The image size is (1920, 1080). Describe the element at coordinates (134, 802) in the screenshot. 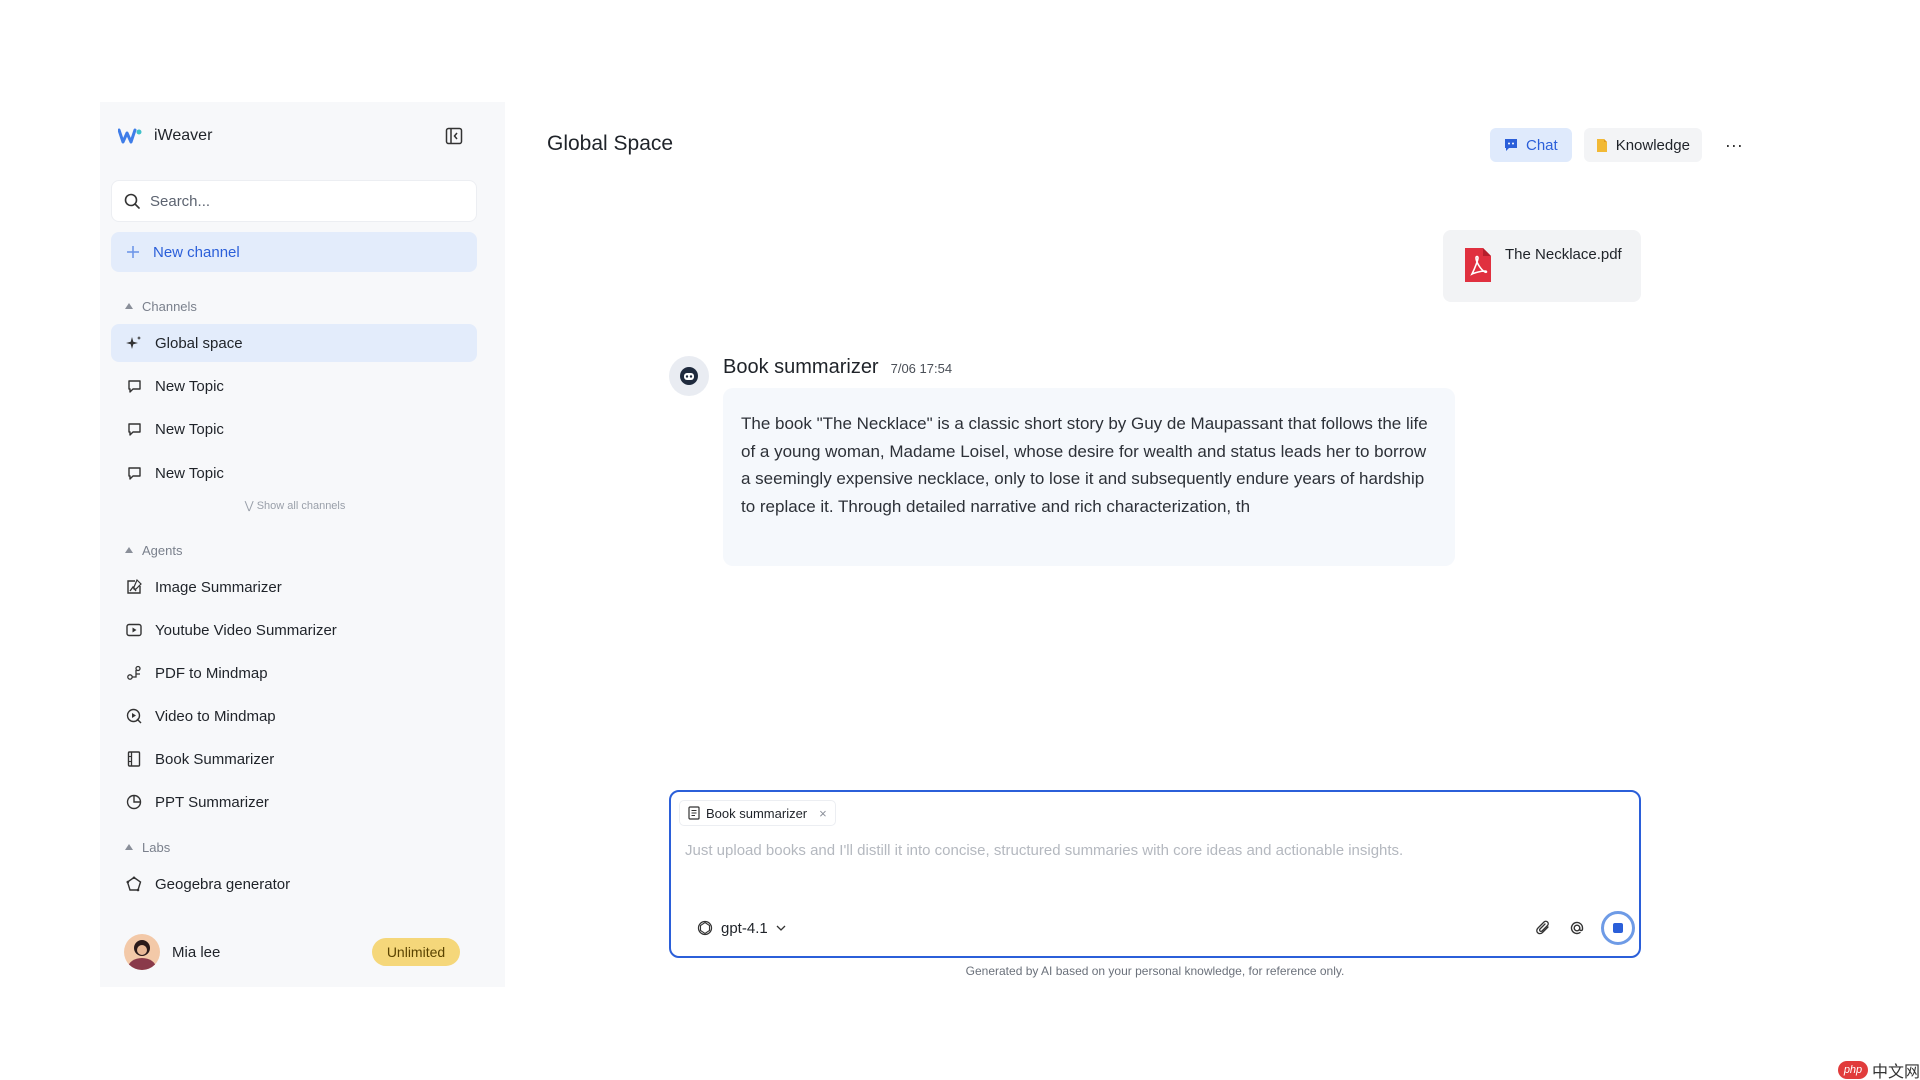

I see `pie-chart-icon` at that location.